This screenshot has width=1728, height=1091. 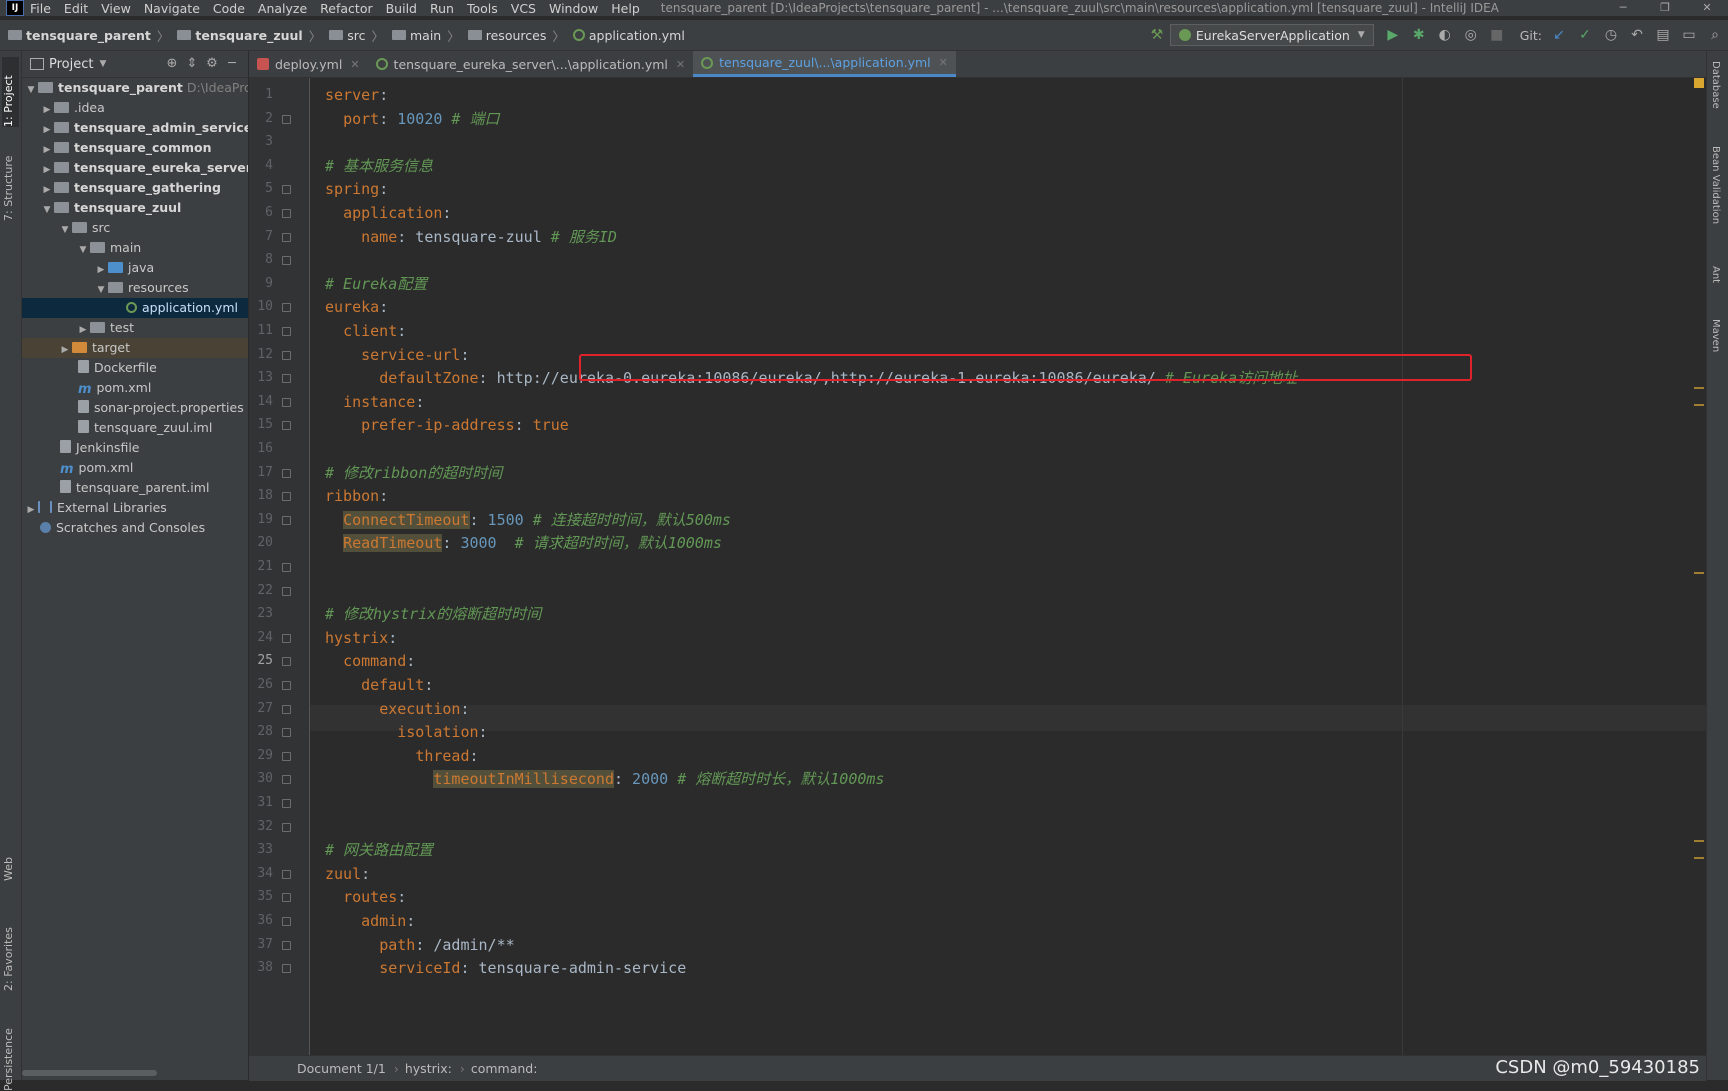 What do you see at coordinates (10, 1051) in the screenshot?
I see `tool-tab-persistence: Persistence` at bounding box center [10, 1051].